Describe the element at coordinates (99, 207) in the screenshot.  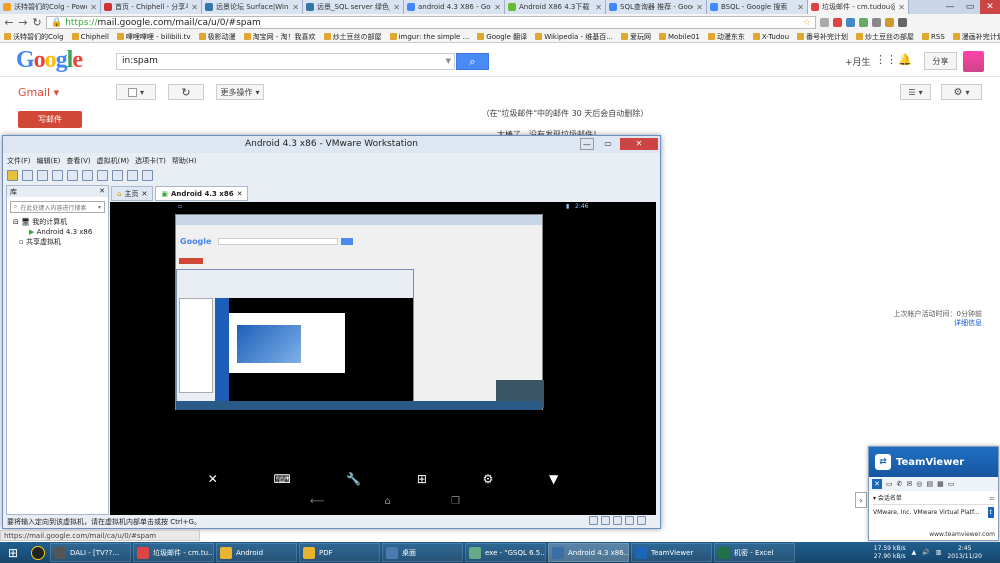
I see `chevron-down-icon: ▾` at that location.